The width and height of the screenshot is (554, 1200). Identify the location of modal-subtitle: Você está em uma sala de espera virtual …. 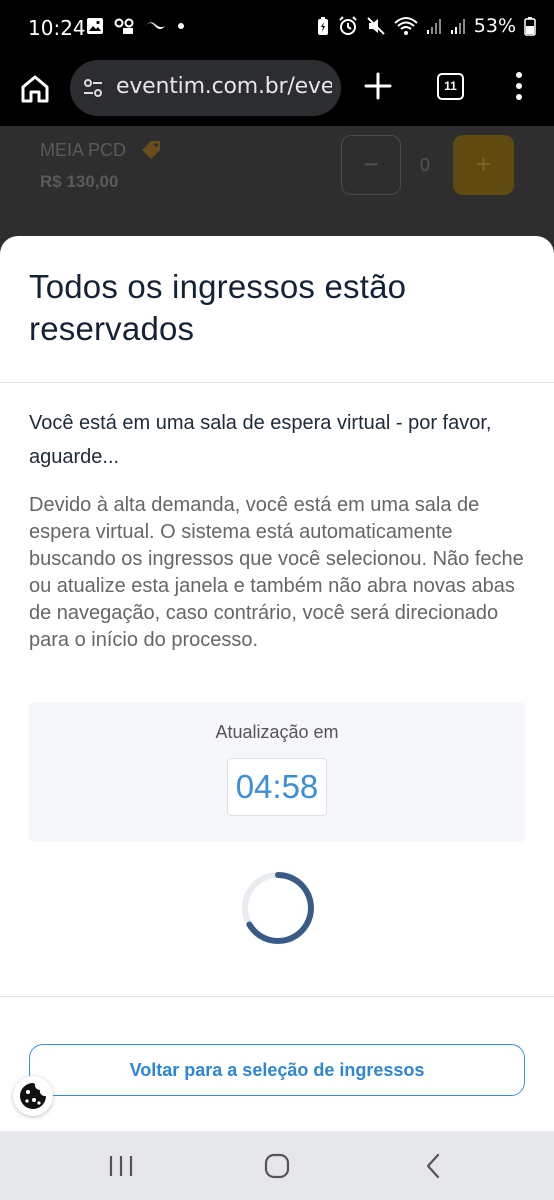
(260, 440).